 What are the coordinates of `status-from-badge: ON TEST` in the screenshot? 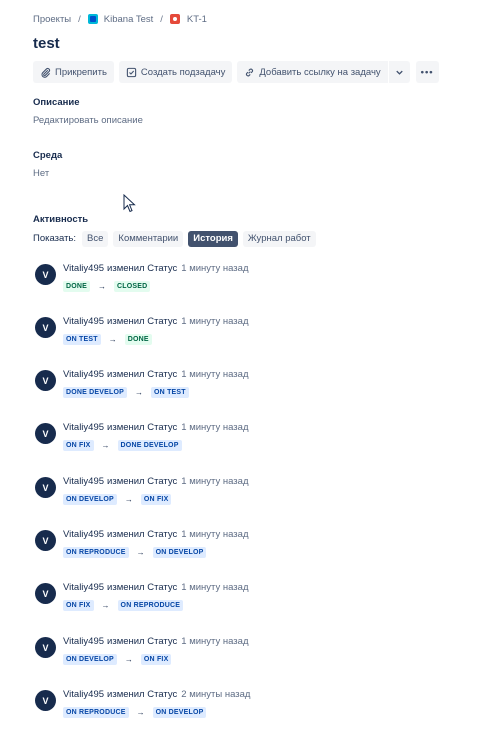 It's located at (82, 339).